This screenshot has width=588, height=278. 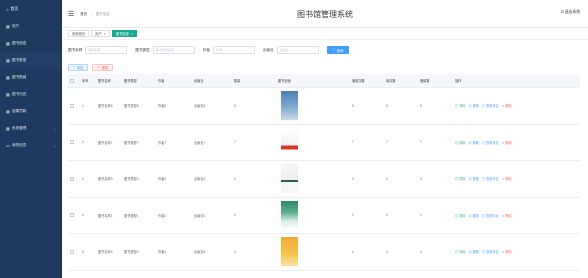 I want to click on tag-dashboard: 系统首页, so click(x=79, y=33).